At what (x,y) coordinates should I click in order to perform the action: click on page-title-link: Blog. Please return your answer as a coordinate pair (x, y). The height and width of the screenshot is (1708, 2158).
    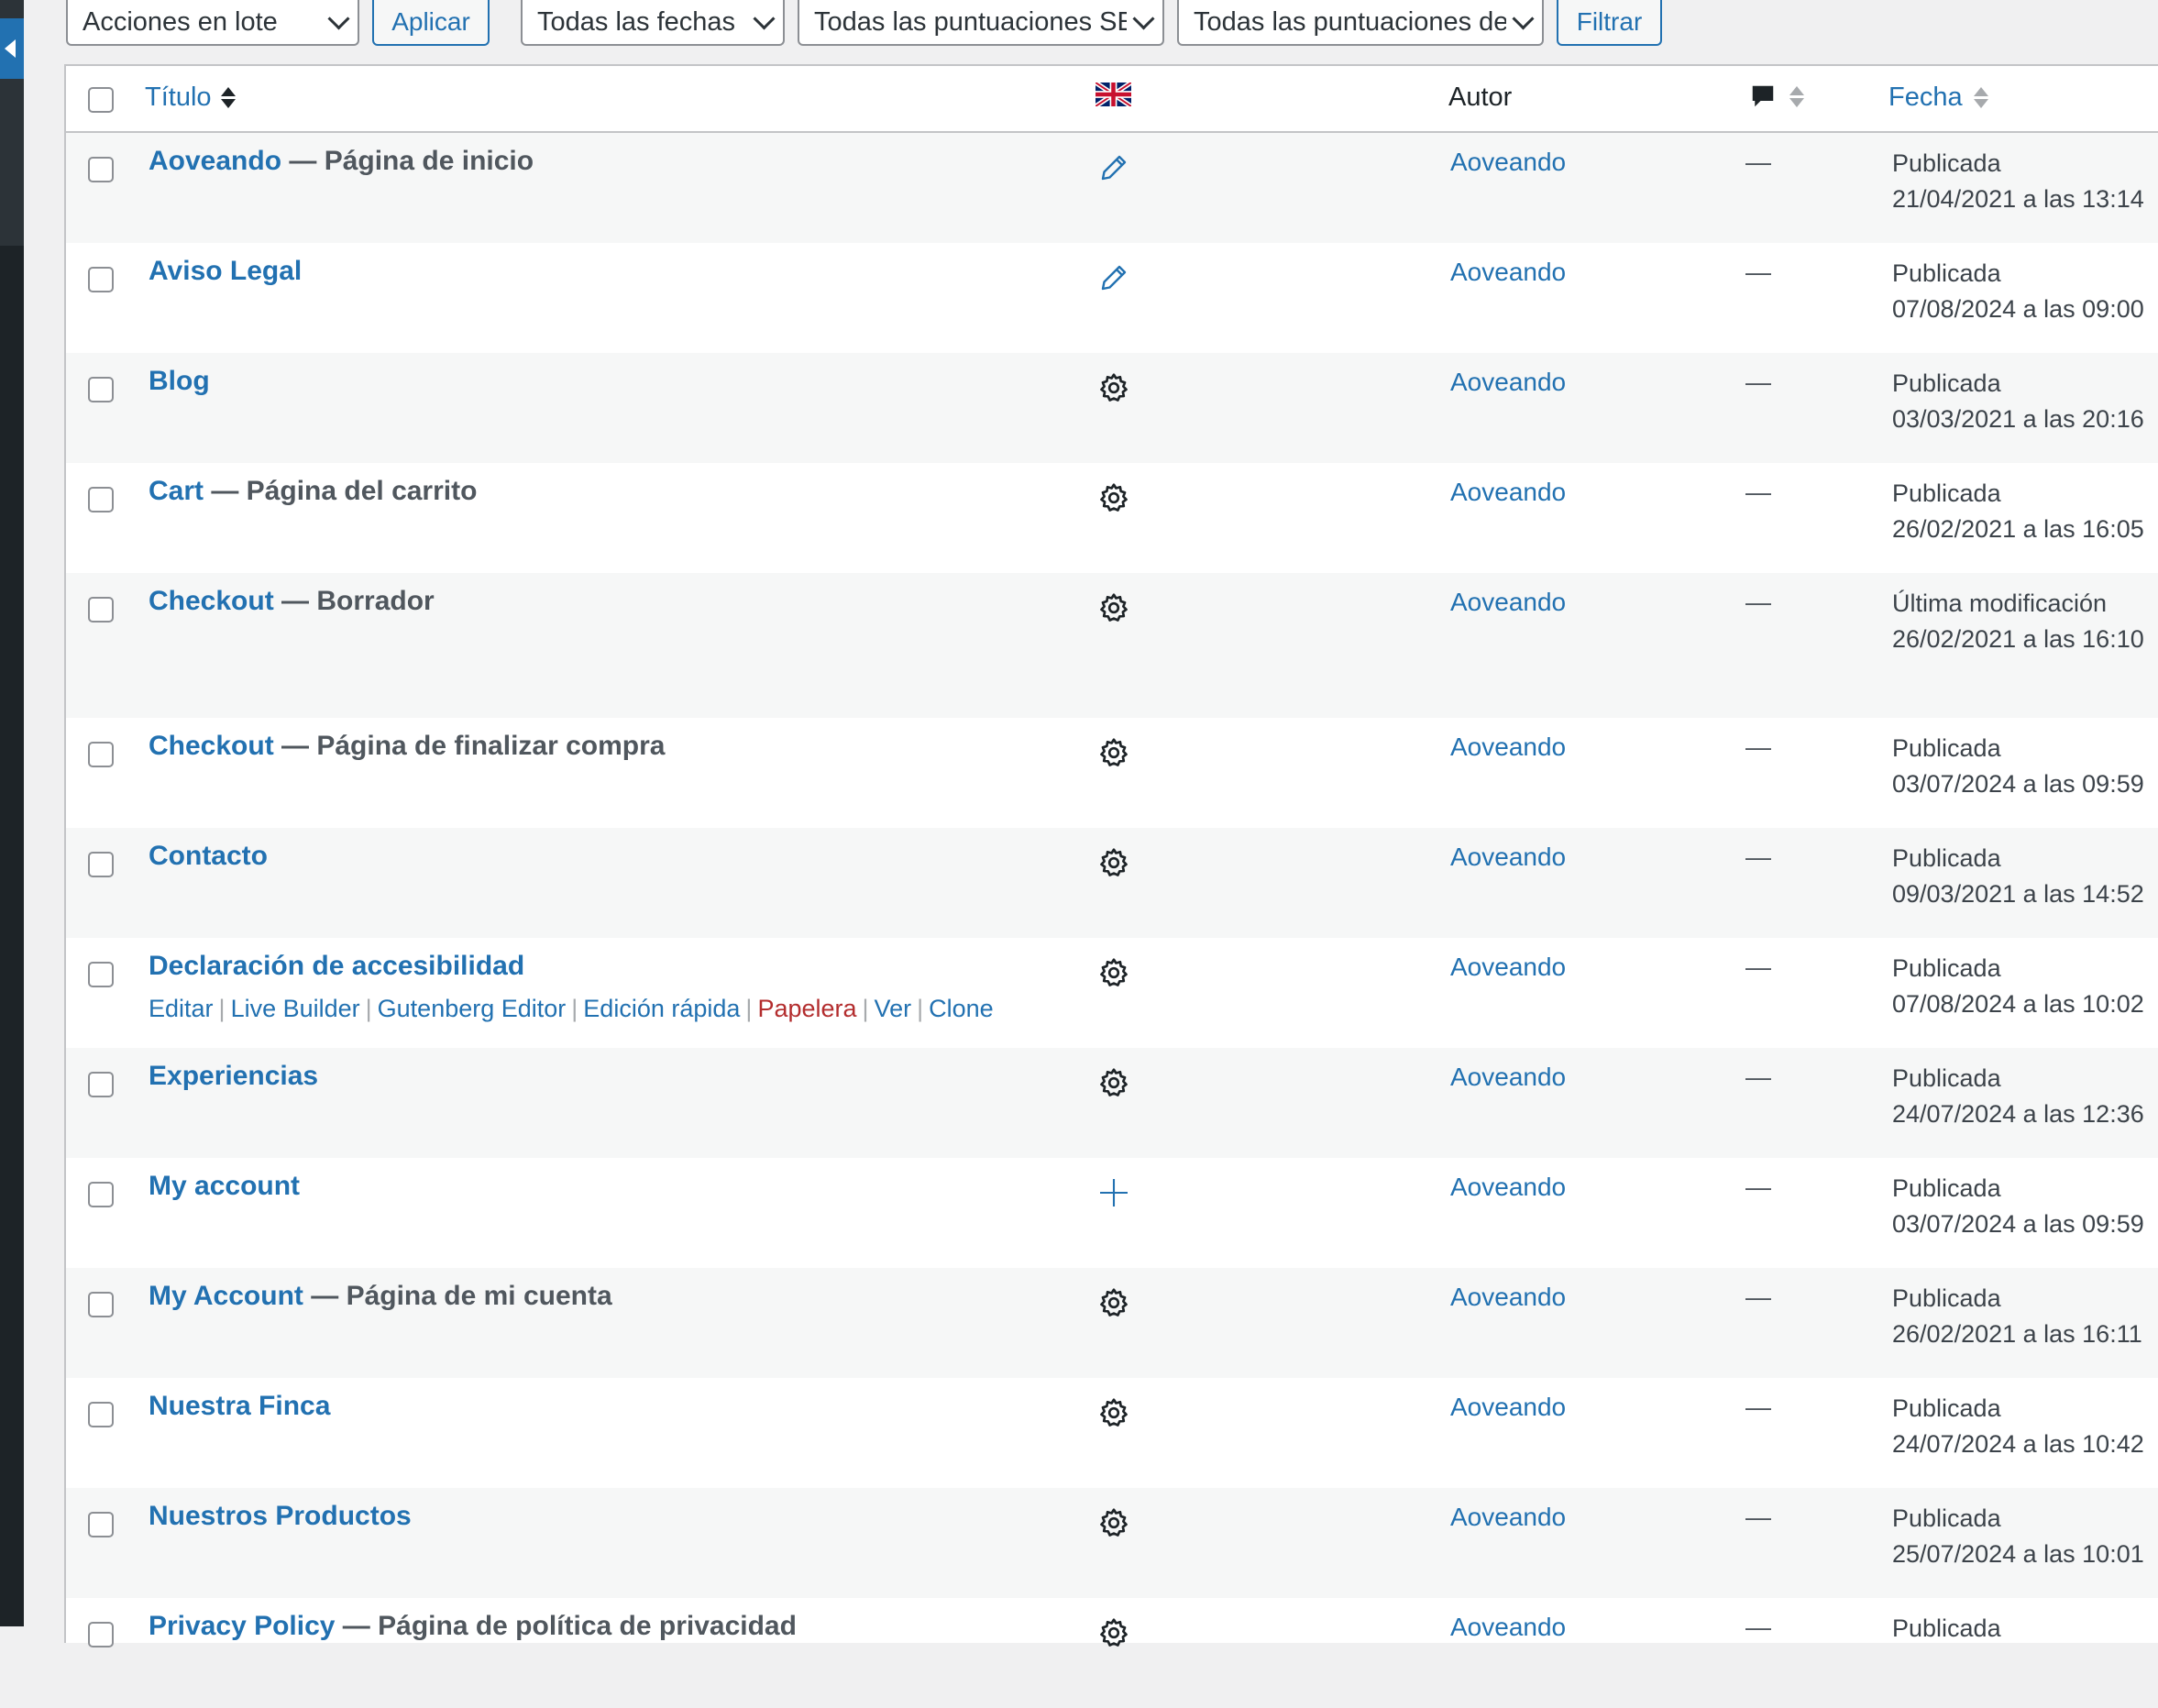
    Looking at the image, I should click on (179, 381).